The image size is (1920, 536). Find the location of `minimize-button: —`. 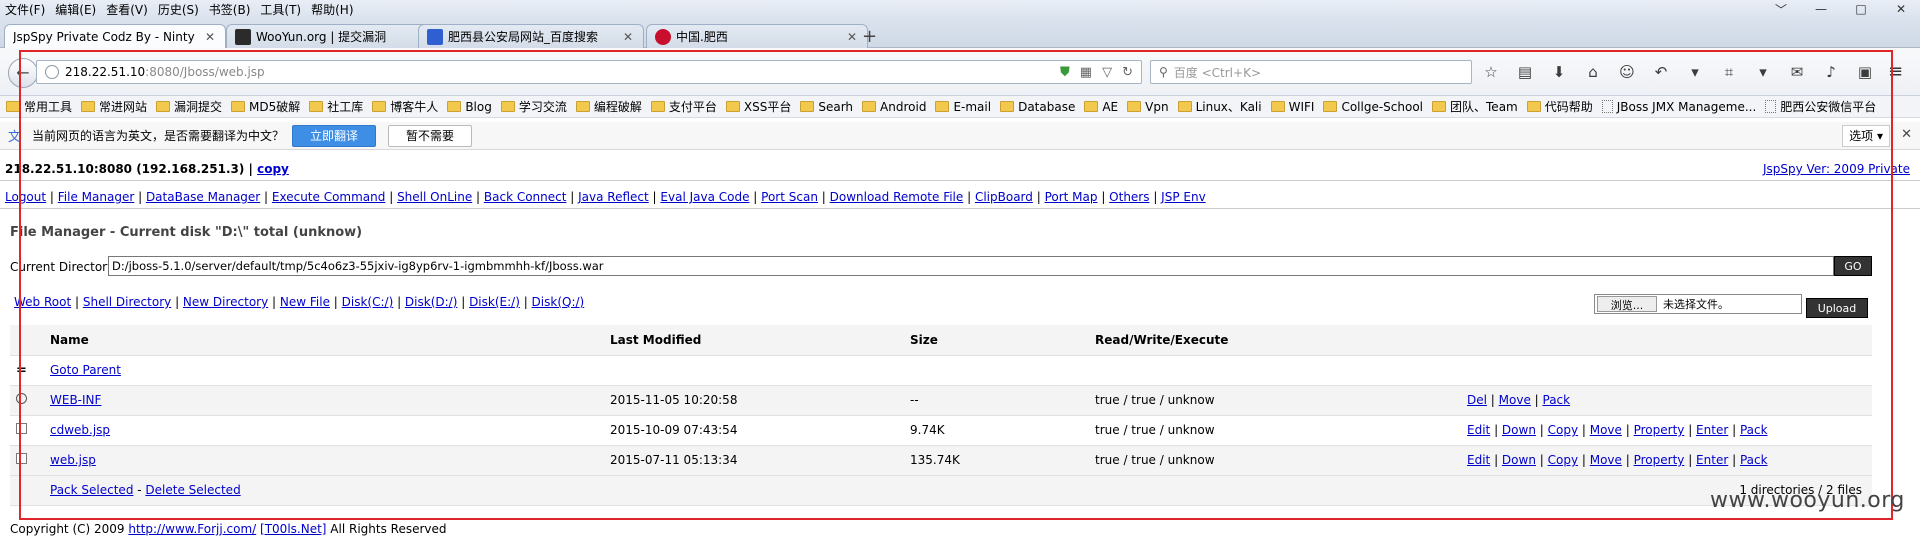

minimize-button: — is located at coordinates (1821, 9).